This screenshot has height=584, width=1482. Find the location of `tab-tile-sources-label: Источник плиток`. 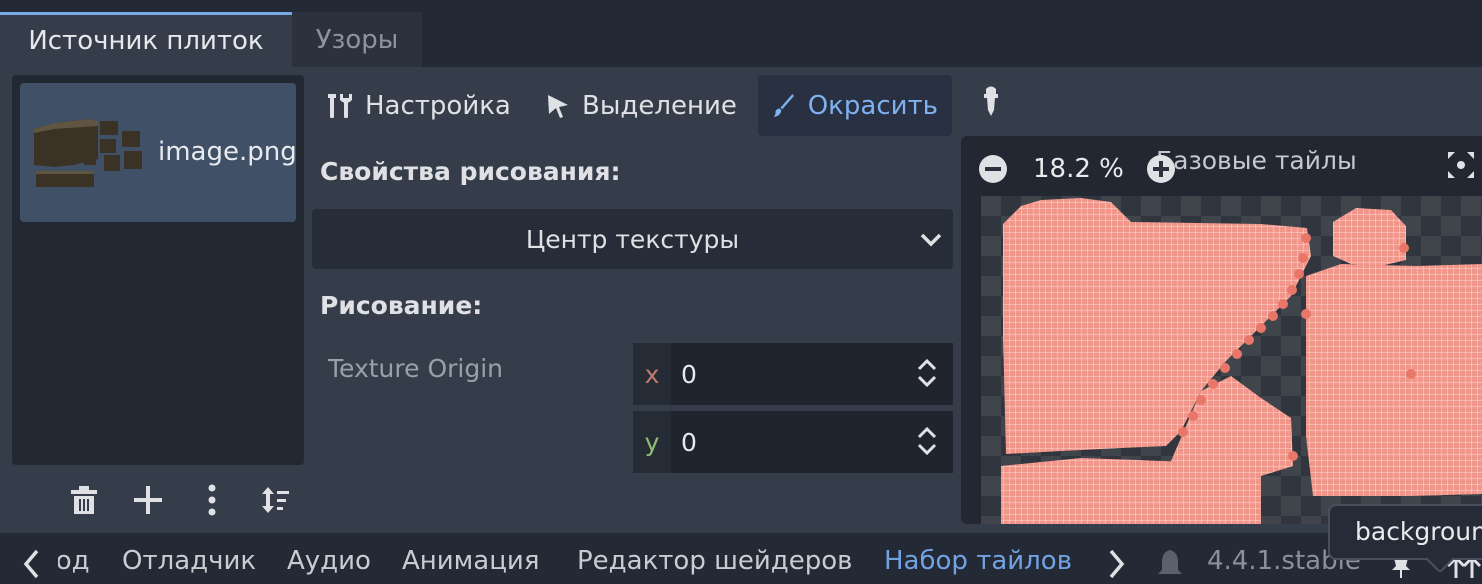

tab-tile-sources-label: Источник плиток is located at coordinates (146, 41).